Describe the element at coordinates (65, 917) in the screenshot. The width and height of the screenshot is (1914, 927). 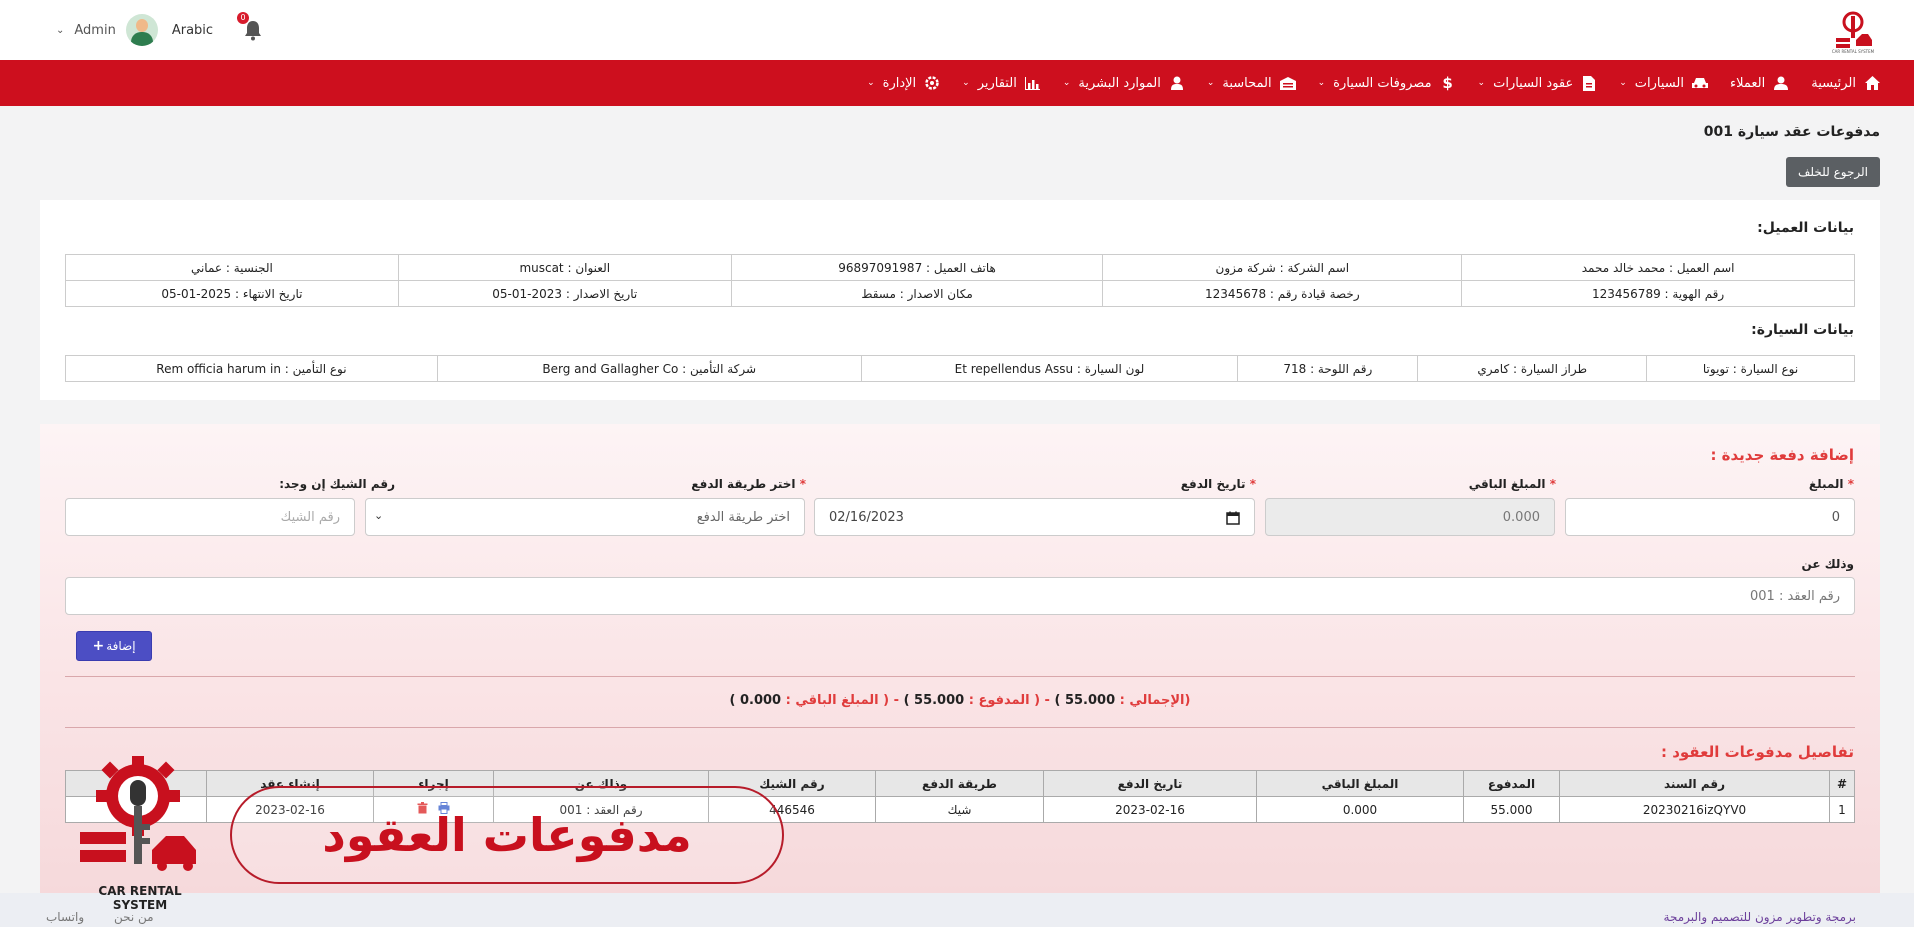
I see `whatsapp-link: واتساب` at that location.